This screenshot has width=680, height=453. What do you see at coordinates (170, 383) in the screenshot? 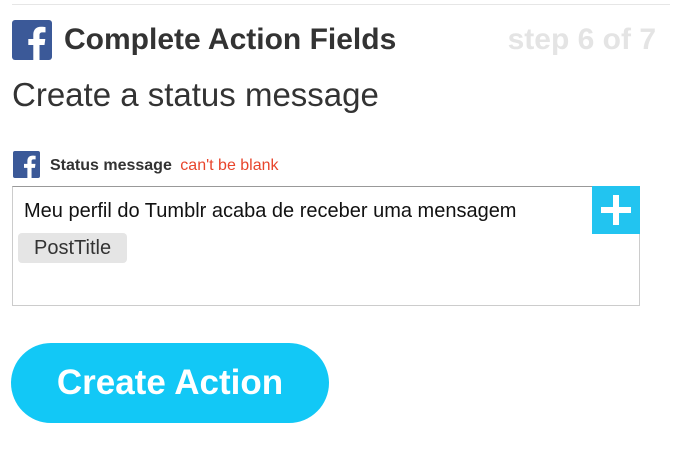
I see `create-action-button: Create Action` at bounding box center [170, 383].